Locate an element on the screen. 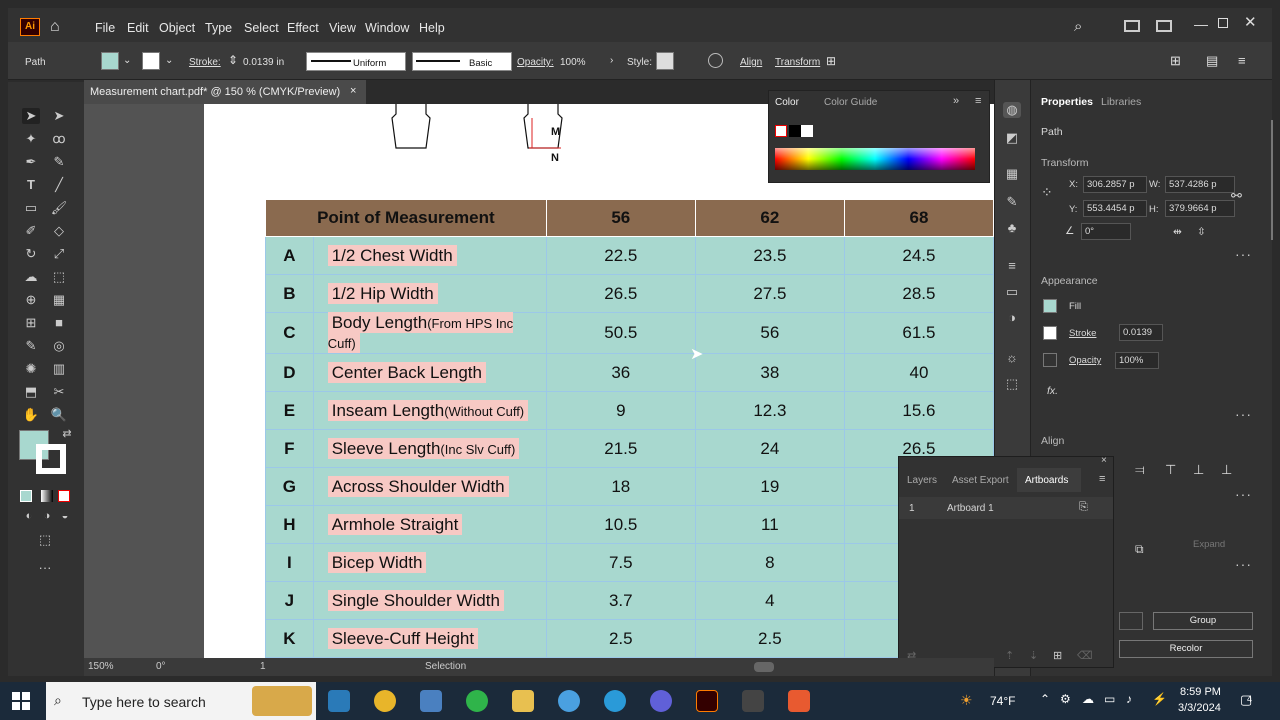 The width and height of the screenshot is (1280, 720). rotate-tool-icon: ↻ is located at coordinates (31, 254).